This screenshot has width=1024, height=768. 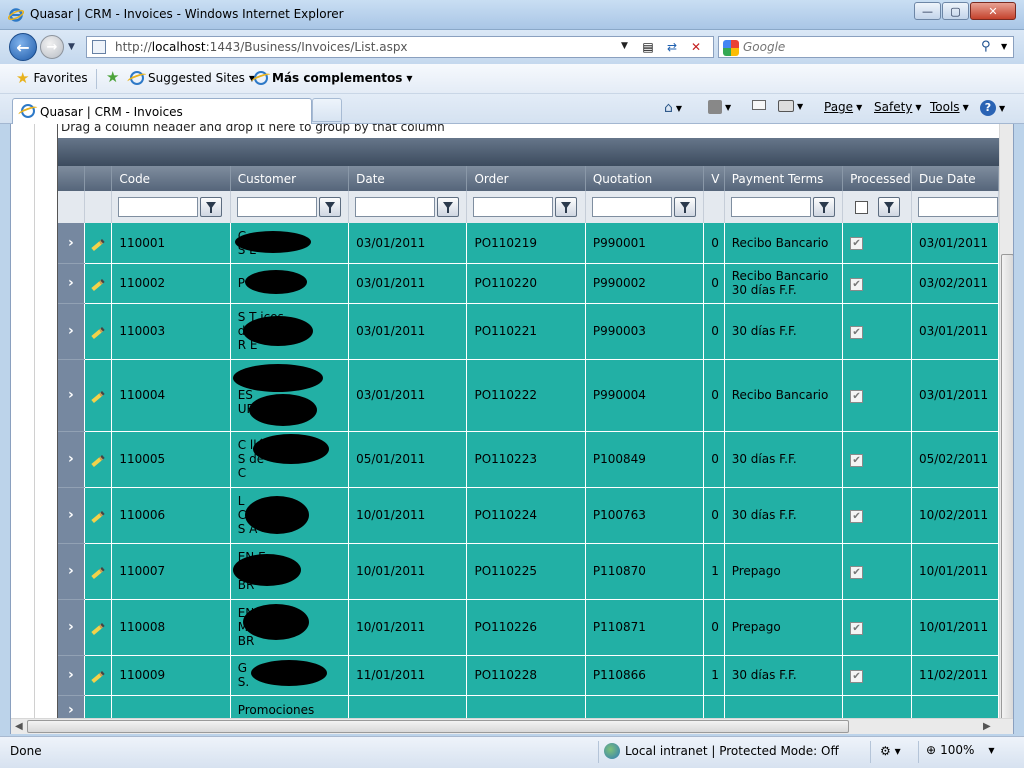 I want to click on search-input, so click(x=858, y=47).